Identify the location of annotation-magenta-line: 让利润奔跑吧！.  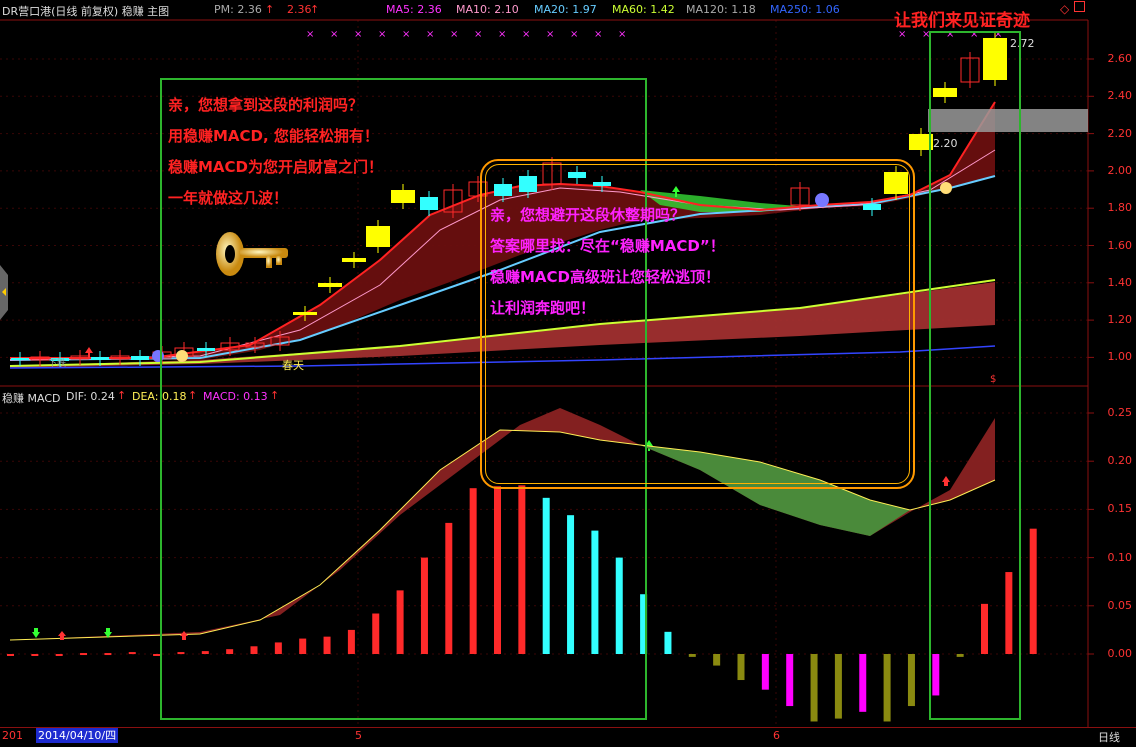
(543, 308).